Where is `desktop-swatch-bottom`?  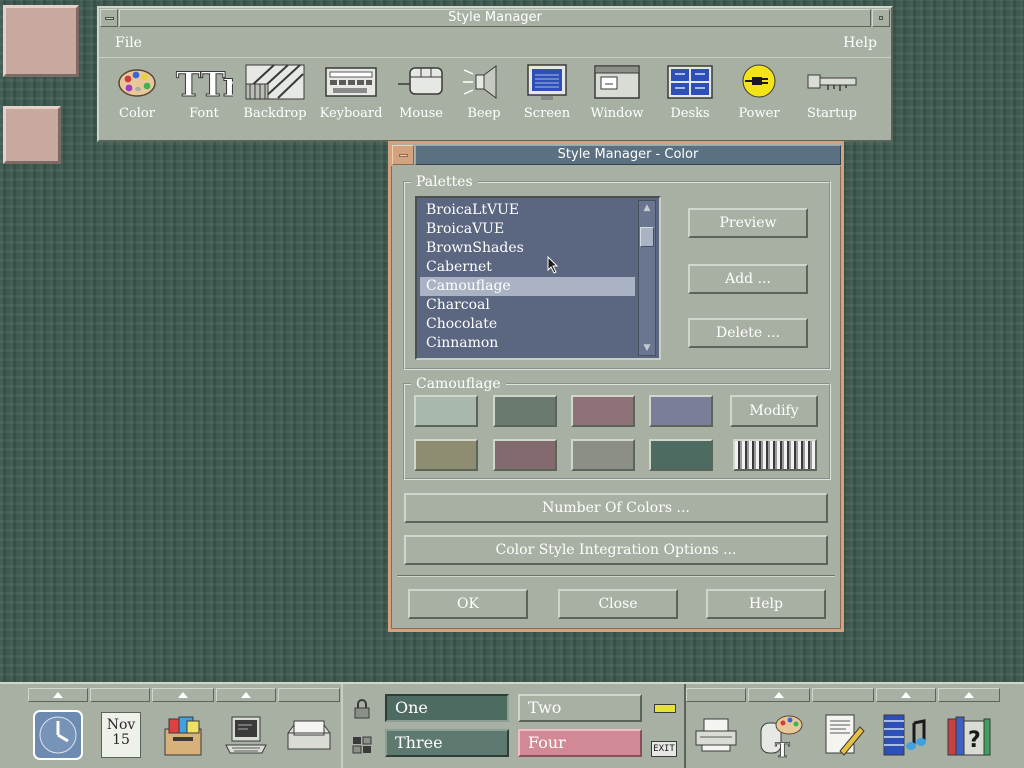
desktop-swatch-bottom is located at coordinates (32, 135).